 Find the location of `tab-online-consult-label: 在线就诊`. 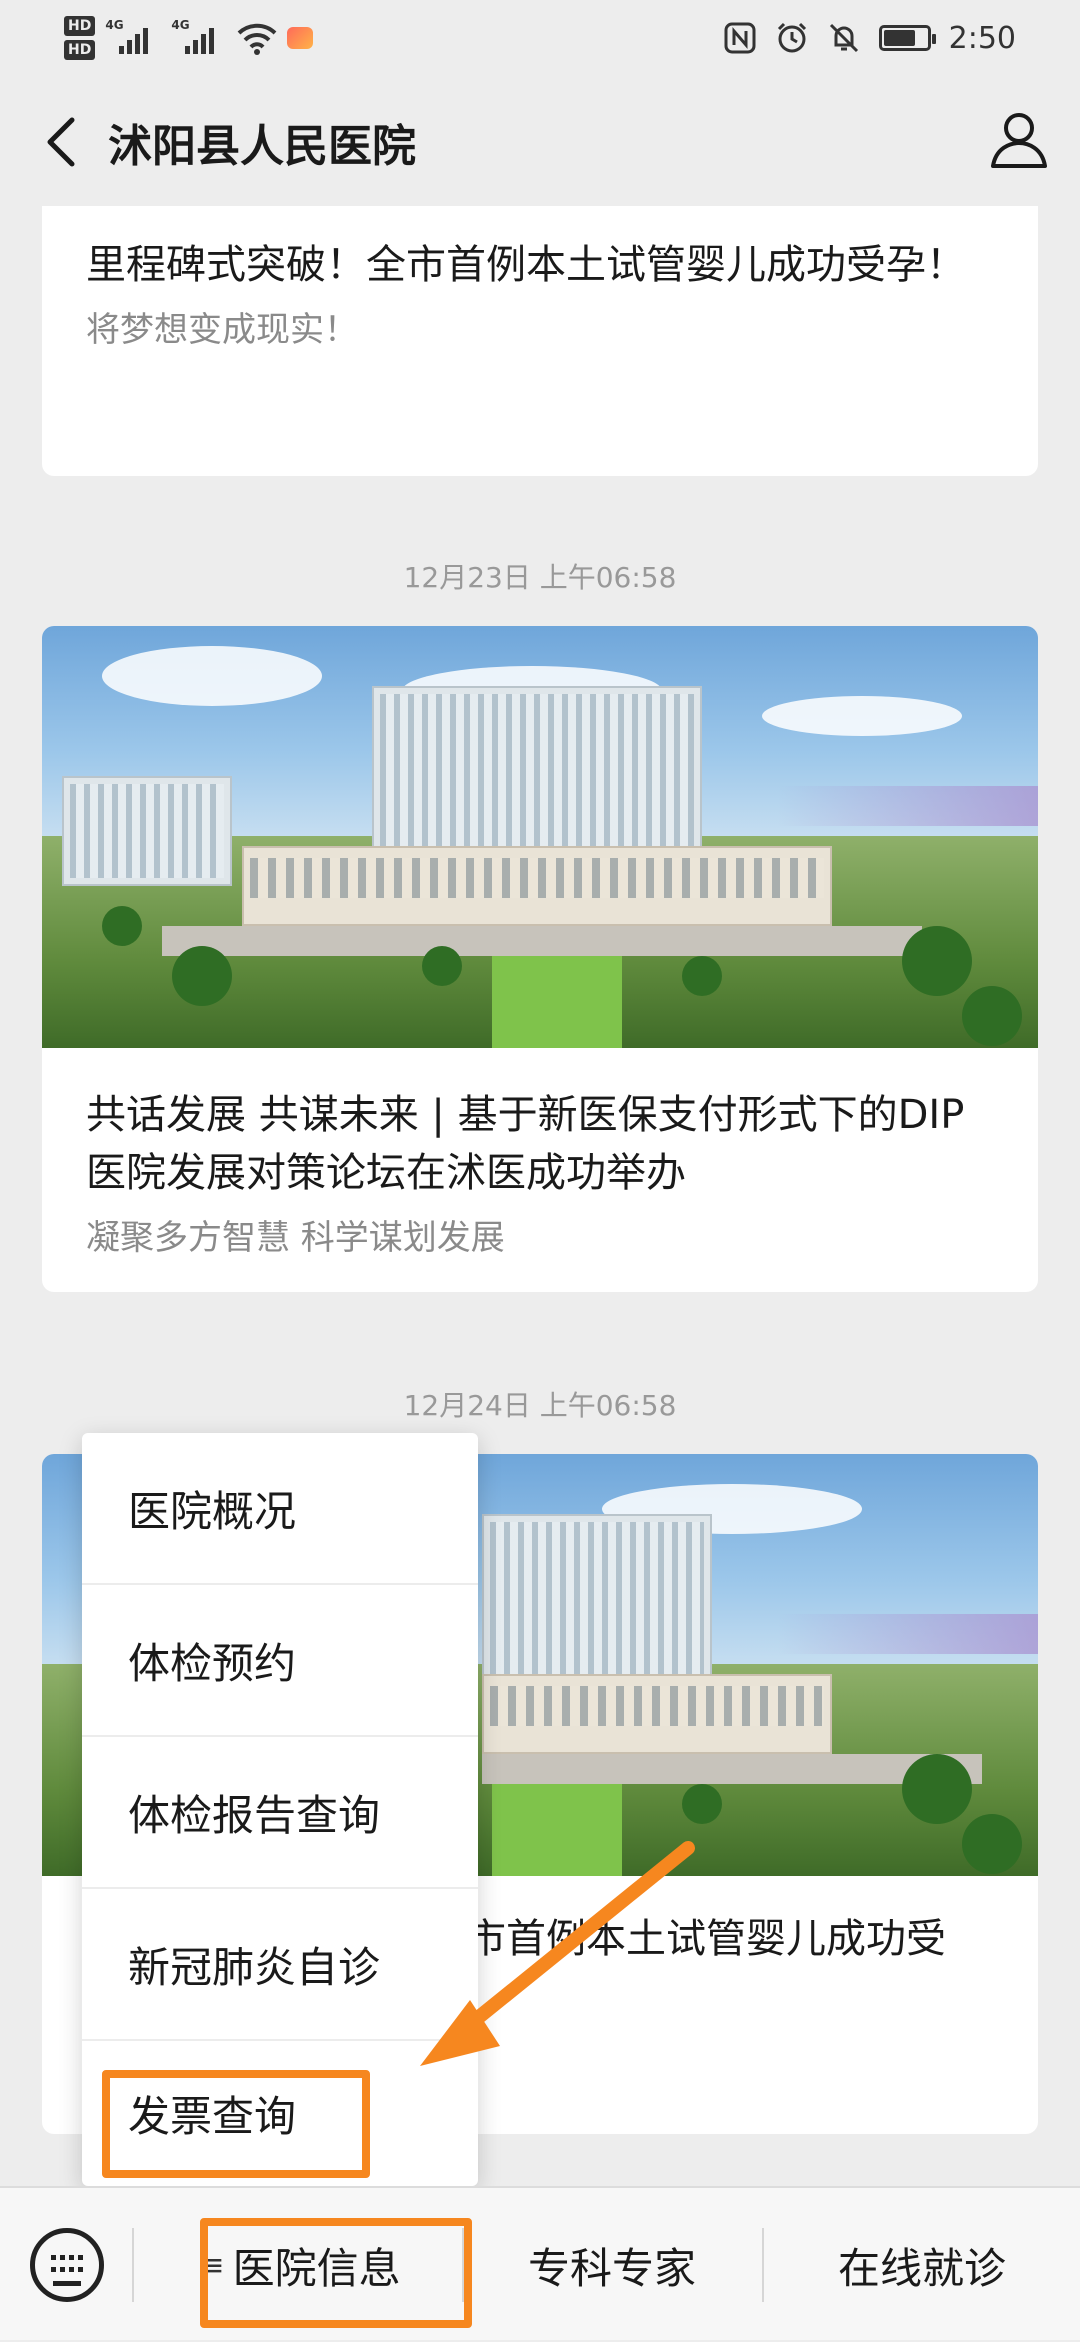

tab-online-consult-label: 在线就诊 is located at coordinates (921, 2268).